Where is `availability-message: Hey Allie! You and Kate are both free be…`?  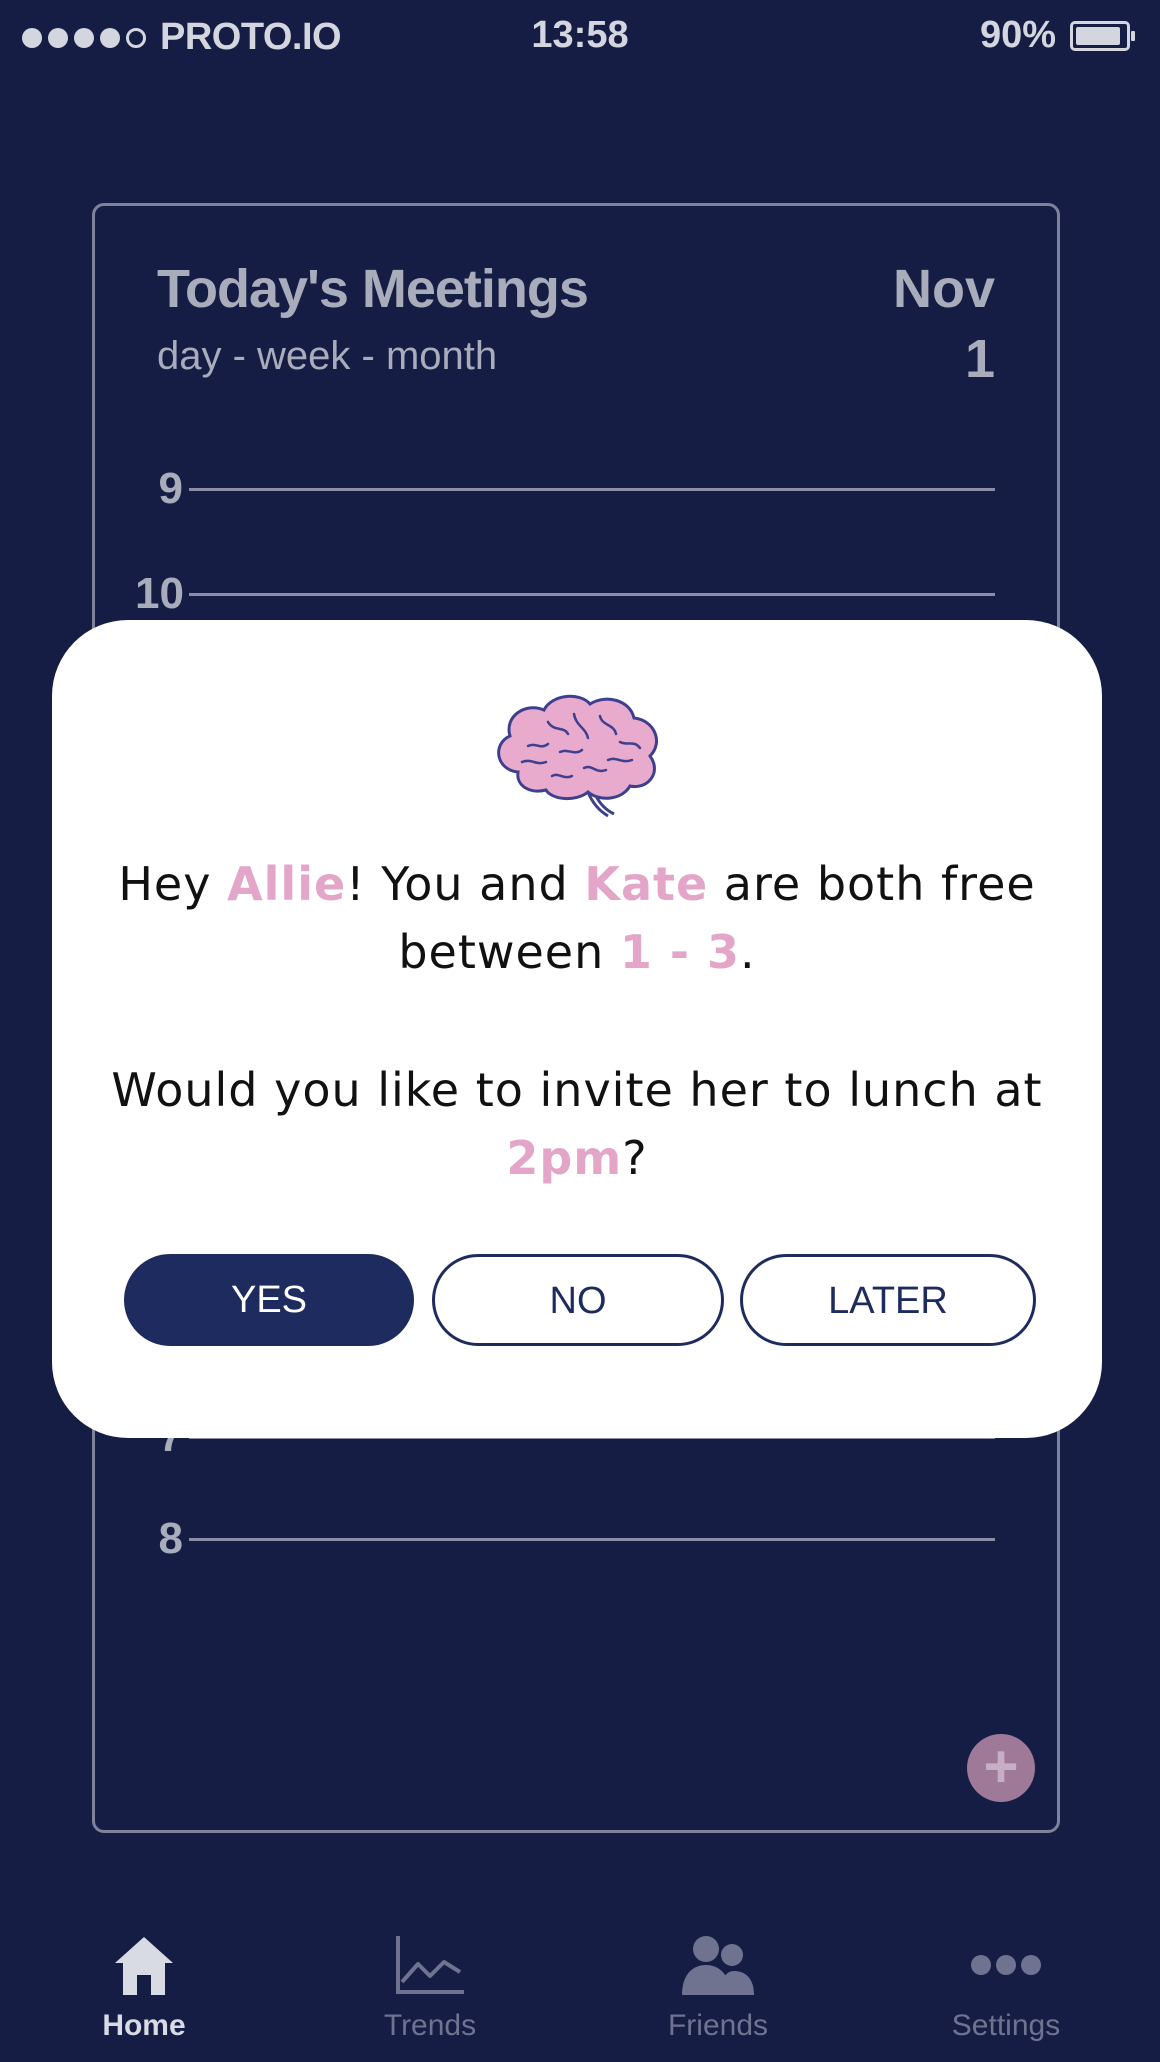 availability-message: Hey Allie! You and Kate are both free be… is located at coordinates (577, 918).